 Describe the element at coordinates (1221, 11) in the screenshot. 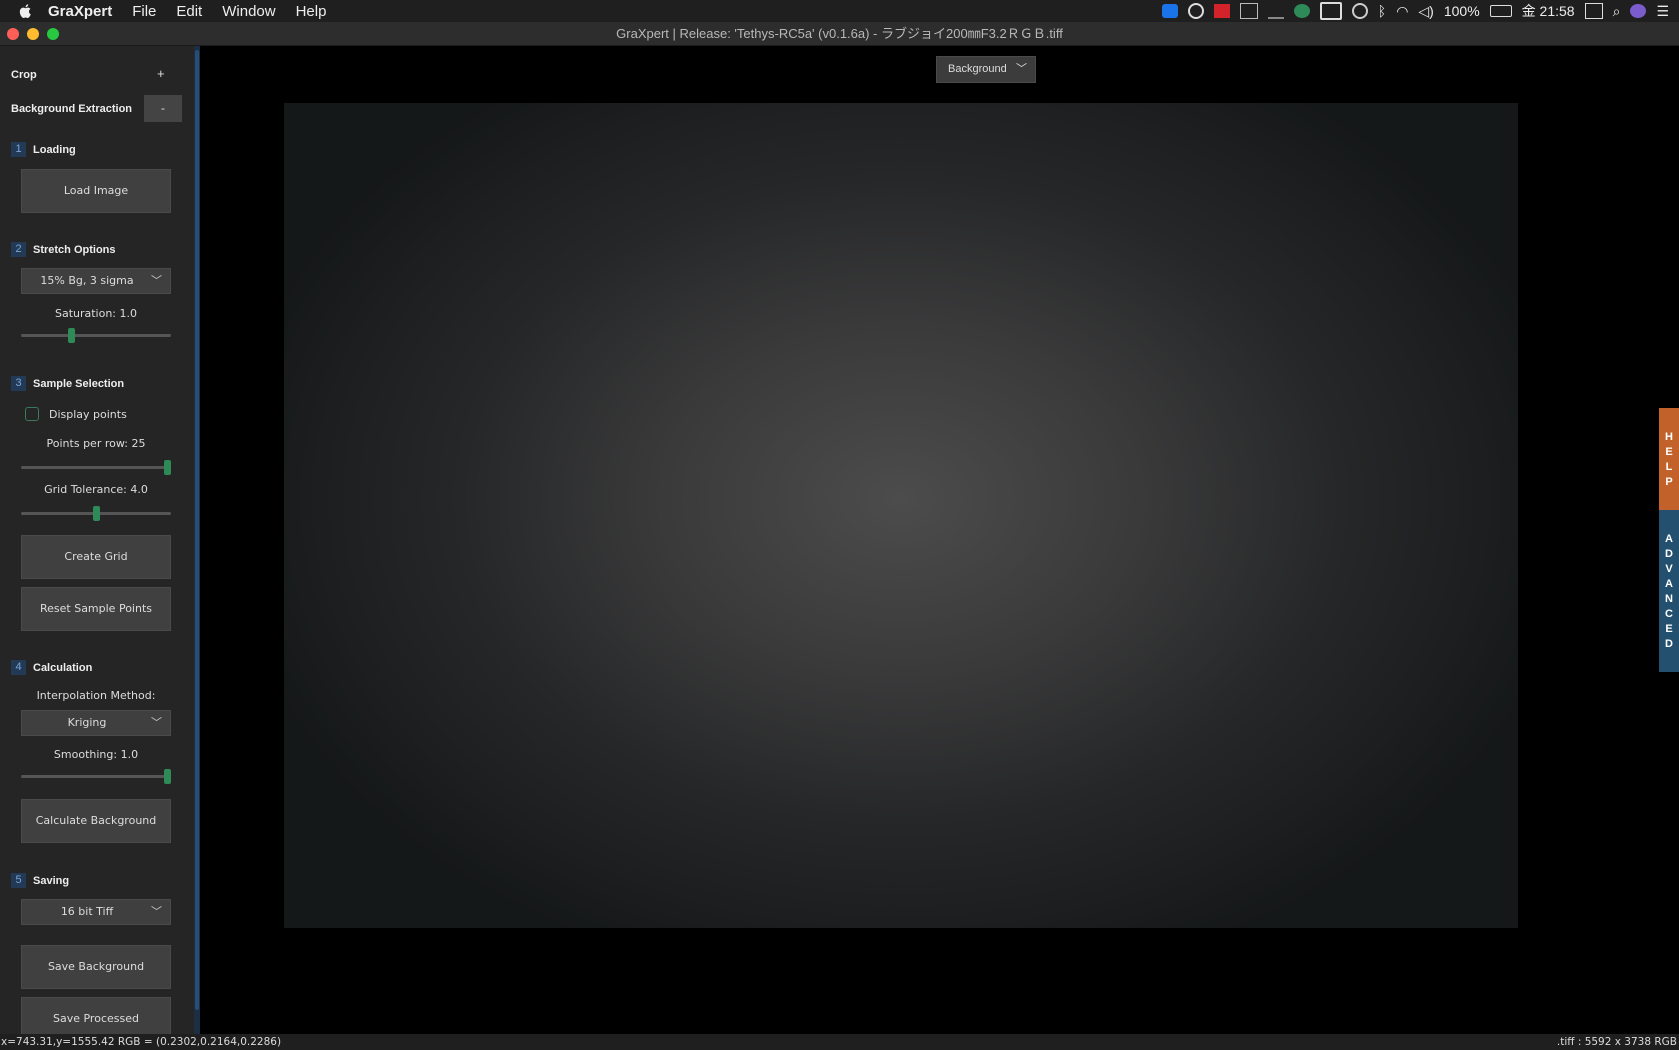

I see `app-red-icon` at that location.